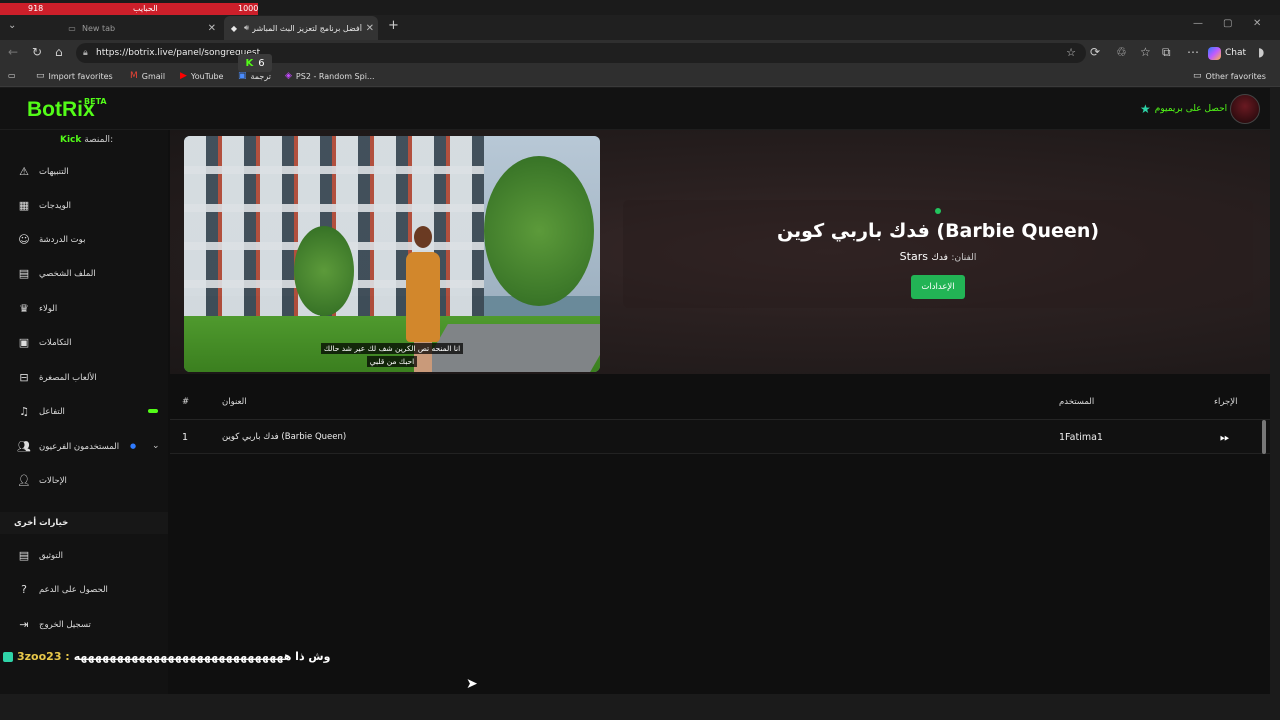 The height and width of the screenshot is (720, 1280). Describe the element at coordinates (40, 76) in the screenshot. I see `folder-icon: ▭` at that location.